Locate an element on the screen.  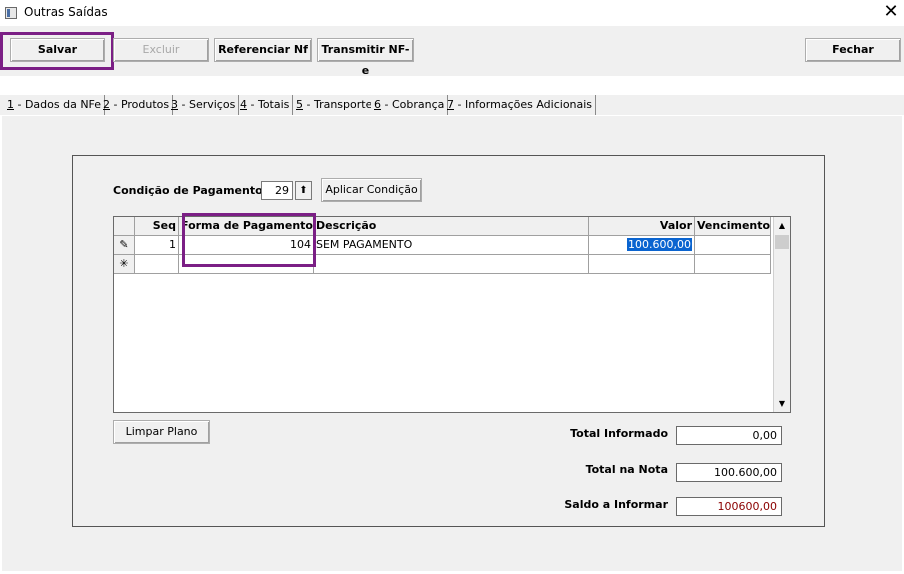
tab-transporte: 5 - Transporte is located at coordinates (335, 105).